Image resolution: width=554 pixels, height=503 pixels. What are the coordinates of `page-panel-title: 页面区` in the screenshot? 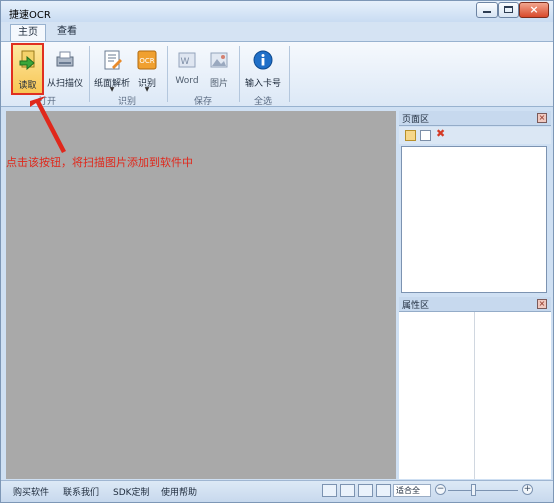 It's located at (416, 120).